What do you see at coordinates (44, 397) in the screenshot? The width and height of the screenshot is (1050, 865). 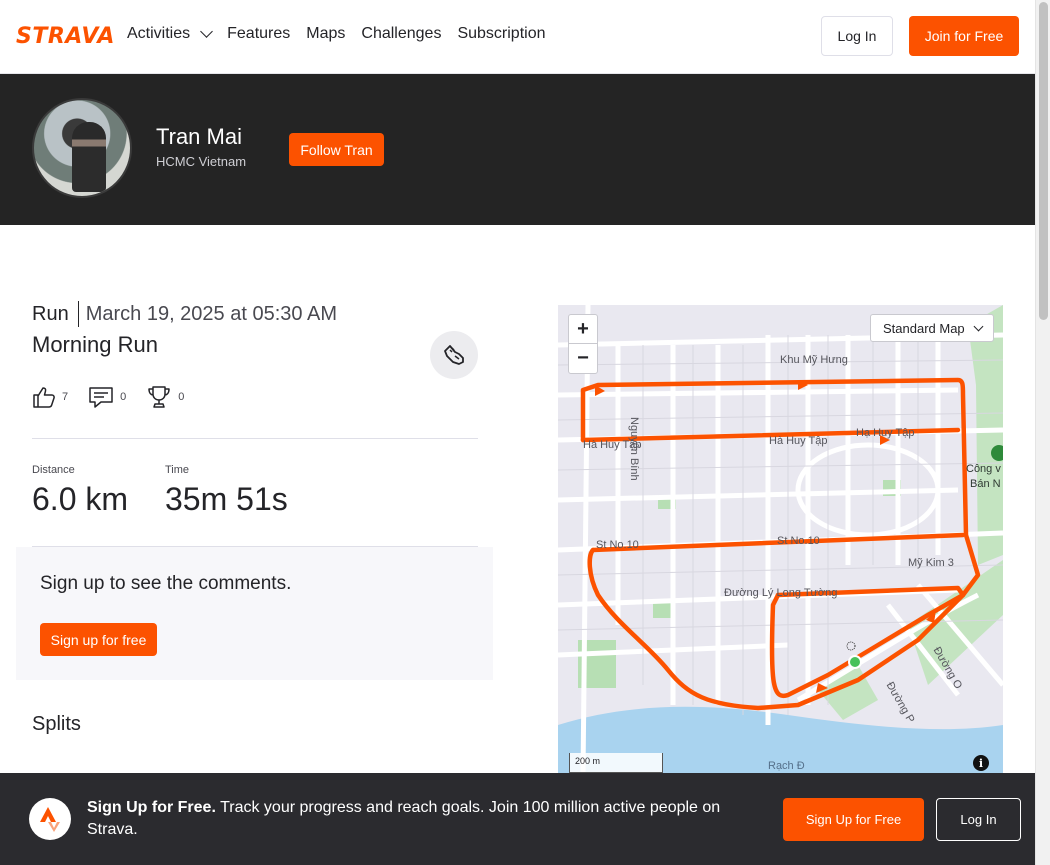 I see `thumbs-up-icon` at bounding box center [44, 397].